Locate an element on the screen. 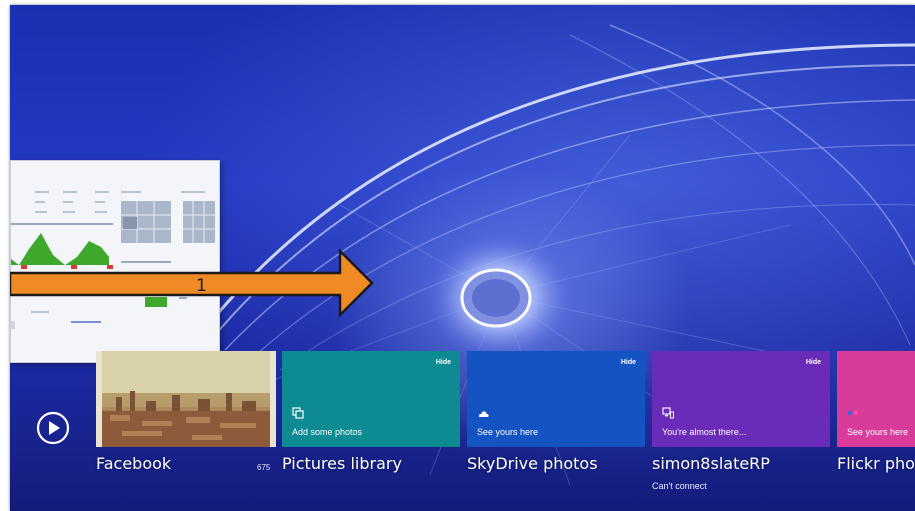 This screenshot has height=511, width=915. connection-status: Can't connect is located at coordinates (679, 486).